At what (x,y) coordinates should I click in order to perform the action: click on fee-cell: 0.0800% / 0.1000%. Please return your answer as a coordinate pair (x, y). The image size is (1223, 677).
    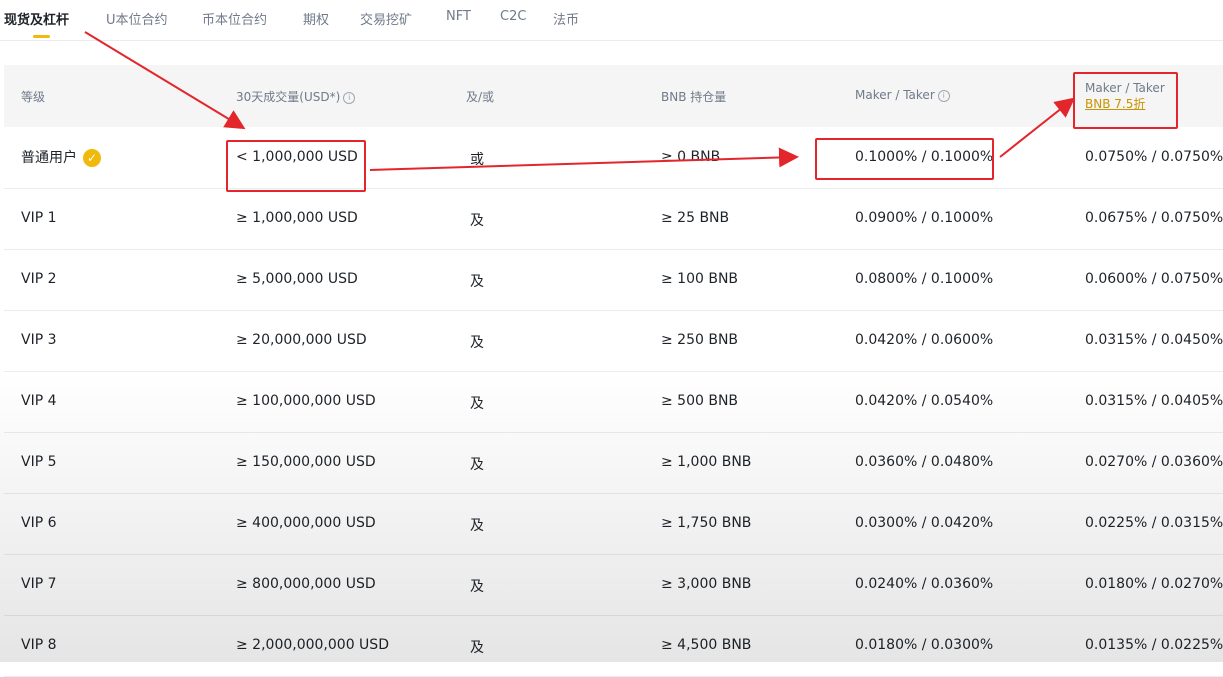
    Looking at the image, I should click on (924, 279).